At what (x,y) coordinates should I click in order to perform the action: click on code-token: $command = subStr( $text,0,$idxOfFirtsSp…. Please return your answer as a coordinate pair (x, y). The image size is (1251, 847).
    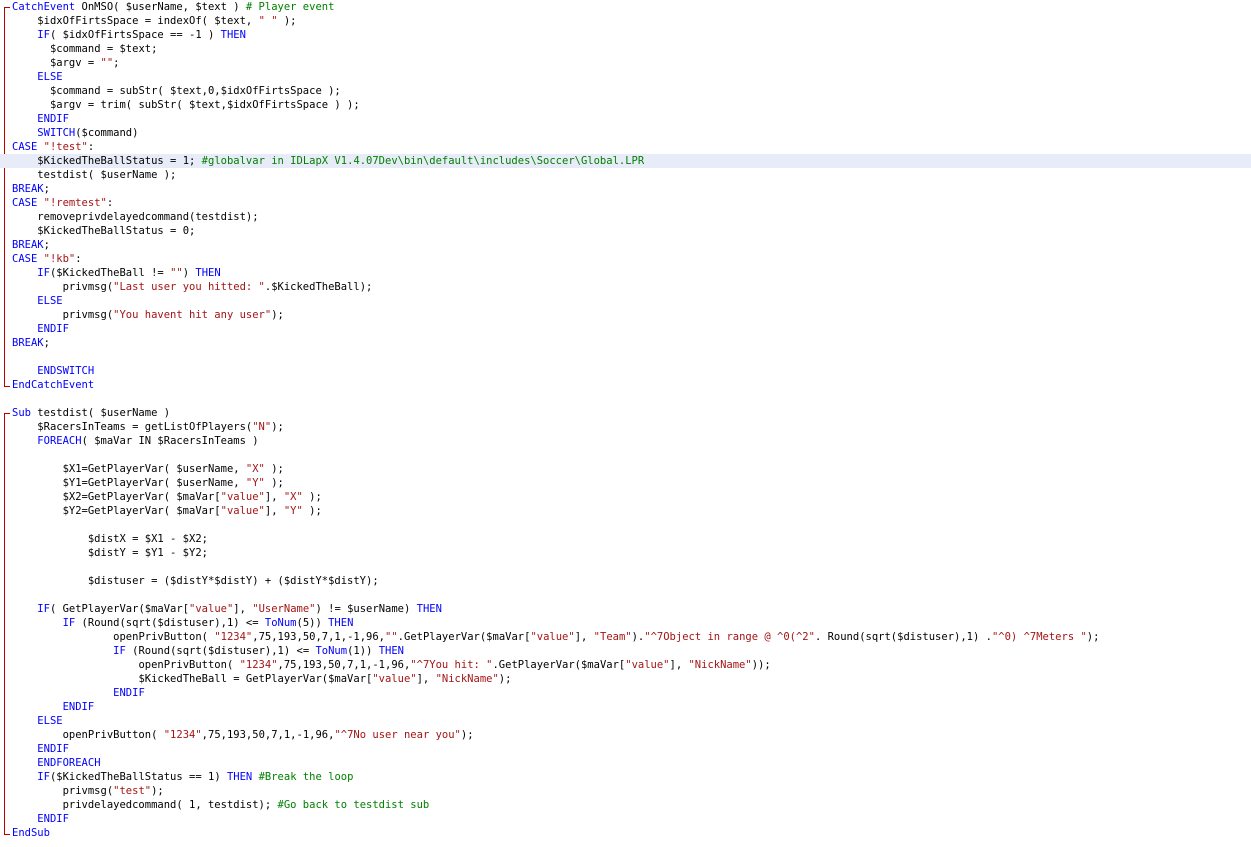
    Looking at the image, I should click on (195, 91).